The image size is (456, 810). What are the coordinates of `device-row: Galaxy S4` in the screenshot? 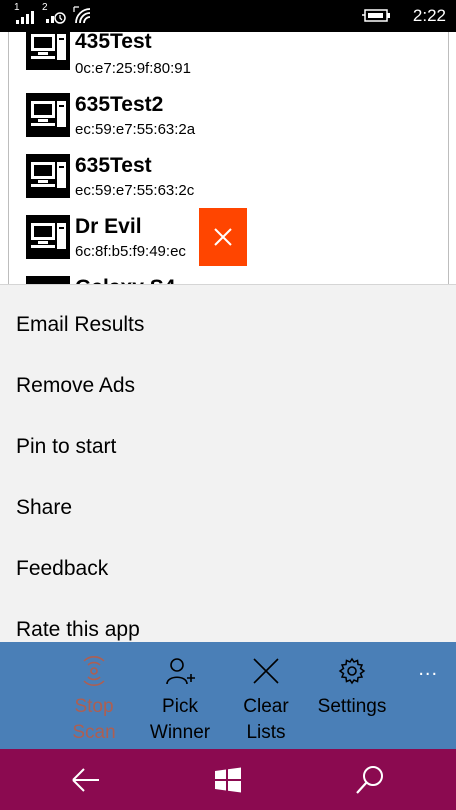 It's located at (136, 280).